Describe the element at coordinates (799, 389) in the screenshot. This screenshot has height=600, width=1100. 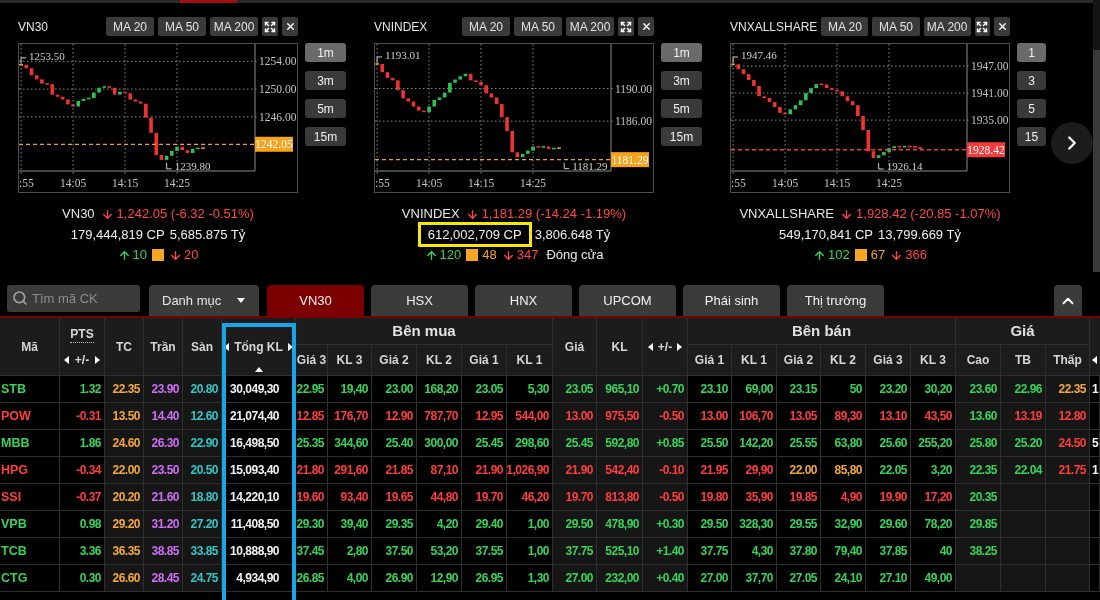
I see `table-cell: 23.15` at that location.